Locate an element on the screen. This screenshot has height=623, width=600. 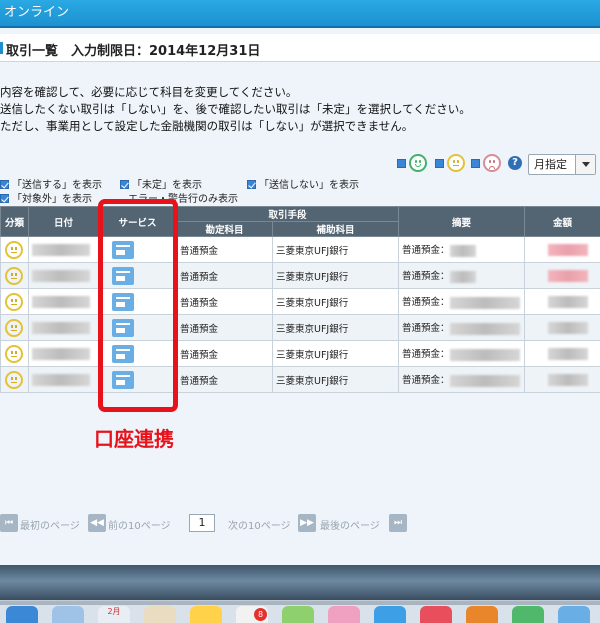
filter-checkbox-negative is located at coordinates (475, 163).